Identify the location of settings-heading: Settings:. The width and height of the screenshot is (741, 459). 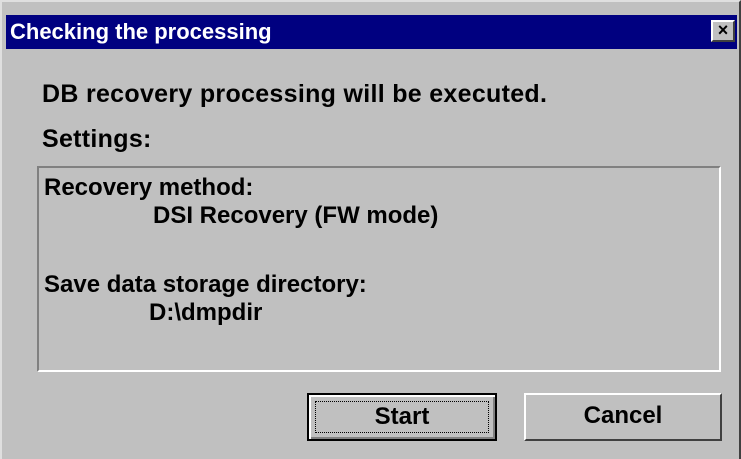
(97, 139).